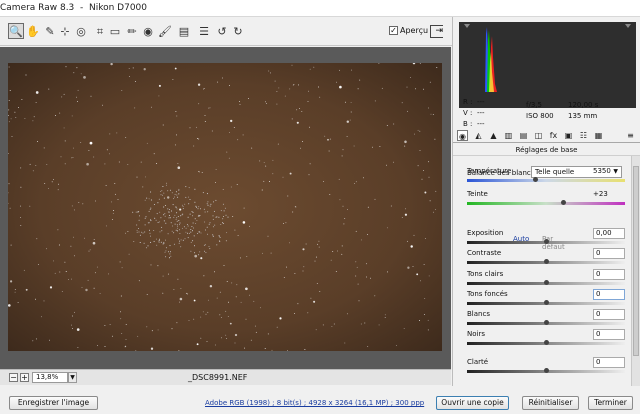 Image resolution: width=640 pixels, height=414 pixels. Describe the element at coordinates (598, 135) in the screenshot. I see `tab-snapshots-icon: ▦` at that location.